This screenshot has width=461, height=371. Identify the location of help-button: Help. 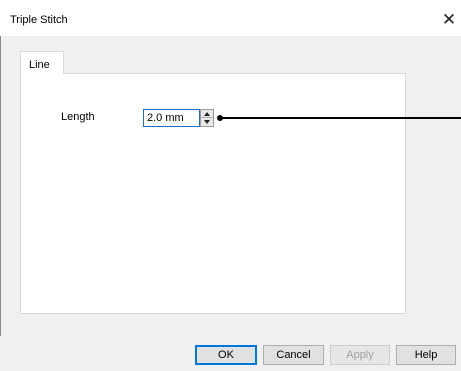
(426, 355).